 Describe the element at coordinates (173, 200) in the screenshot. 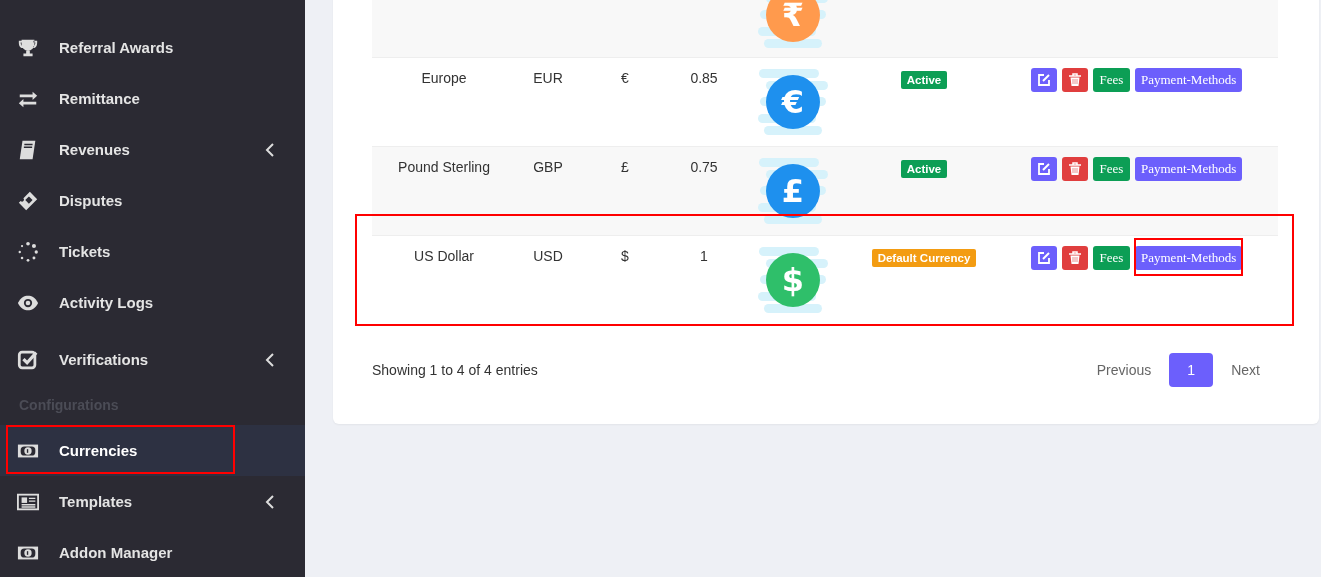

I see `sidebar-label: Disputes` at that location.